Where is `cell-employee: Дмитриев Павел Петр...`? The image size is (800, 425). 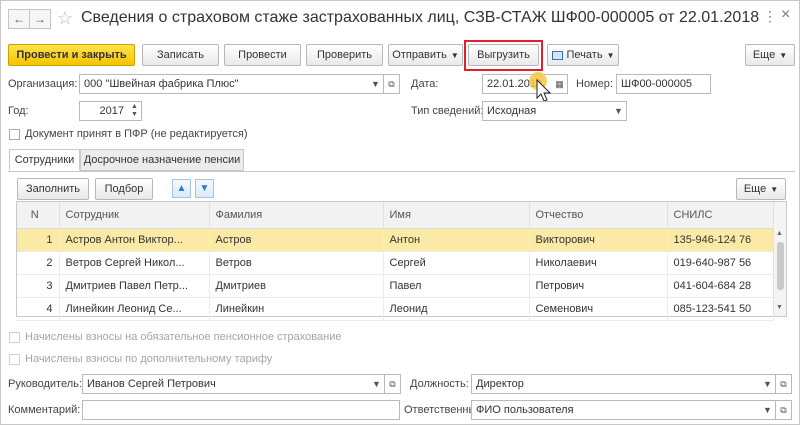 cell-employee: Дмитриев Павел Петр... is located at coordinates (134, 286).